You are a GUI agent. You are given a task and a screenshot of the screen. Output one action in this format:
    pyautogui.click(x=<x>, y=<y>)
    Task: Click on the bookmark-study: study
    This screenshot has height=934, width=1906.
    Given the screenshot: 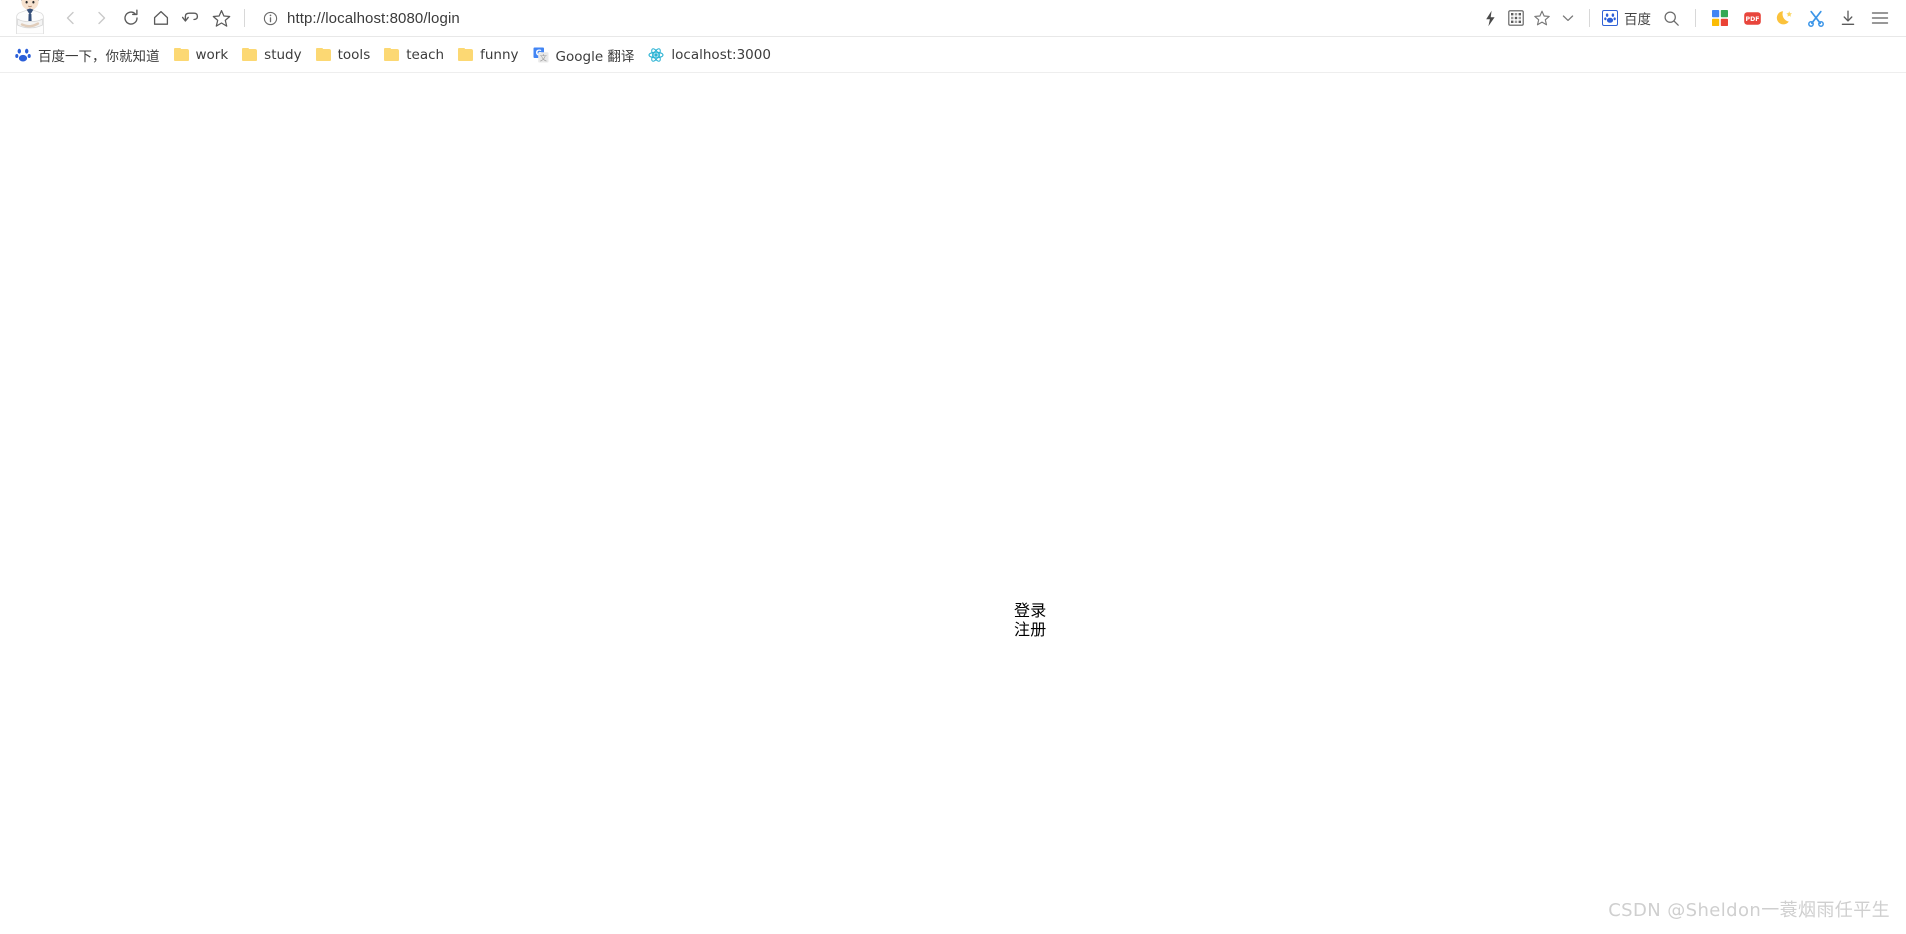 What is the action you would take?
    pyautogui.click(x=271, y=55)
    